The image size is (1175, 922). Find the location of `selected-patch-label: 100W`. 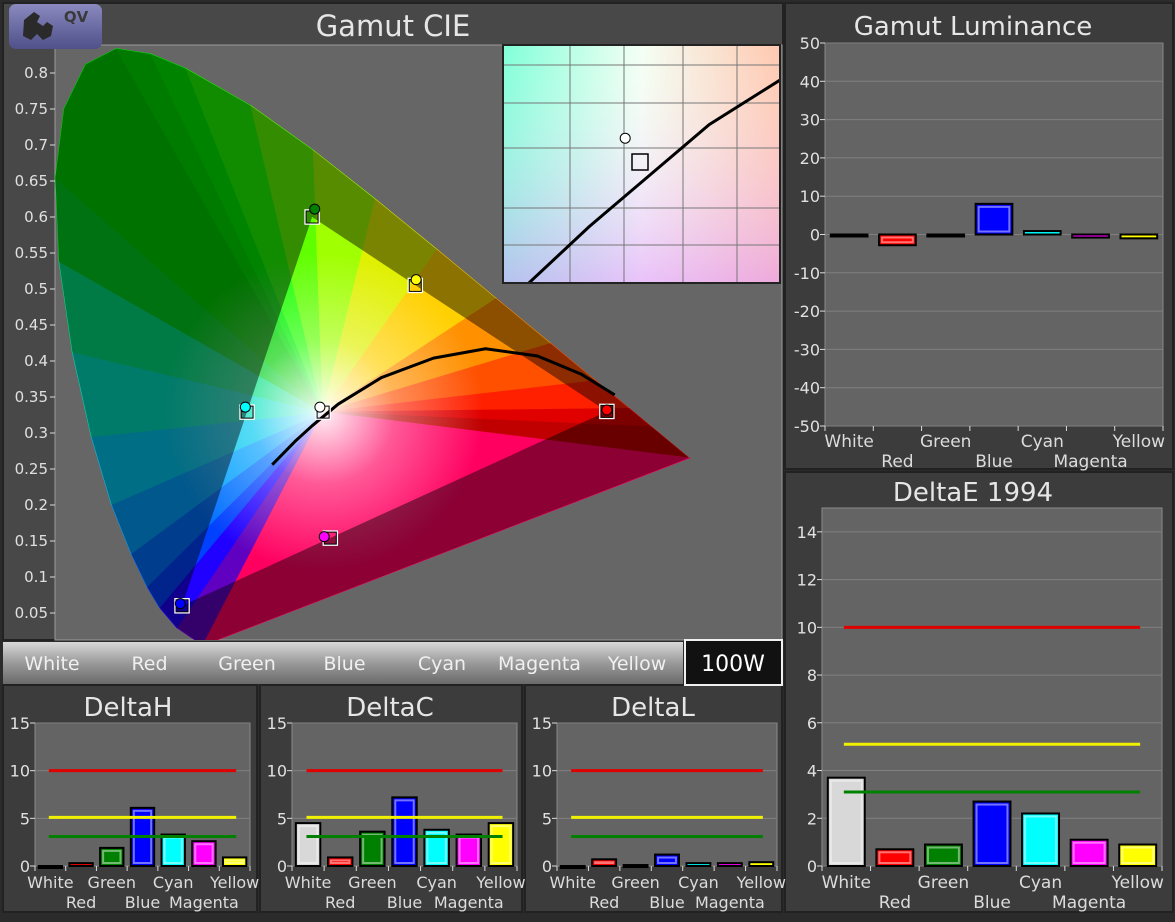

selected-patch-label: 100W is located at coordinates (733, 664).